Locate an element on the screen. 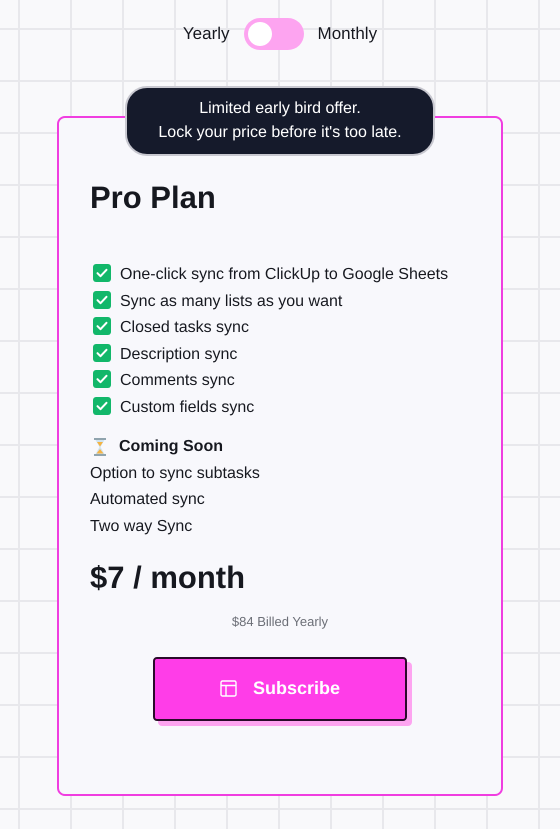  offer-text: Lock your price before it's too late. is located at coordinates (280, 133).